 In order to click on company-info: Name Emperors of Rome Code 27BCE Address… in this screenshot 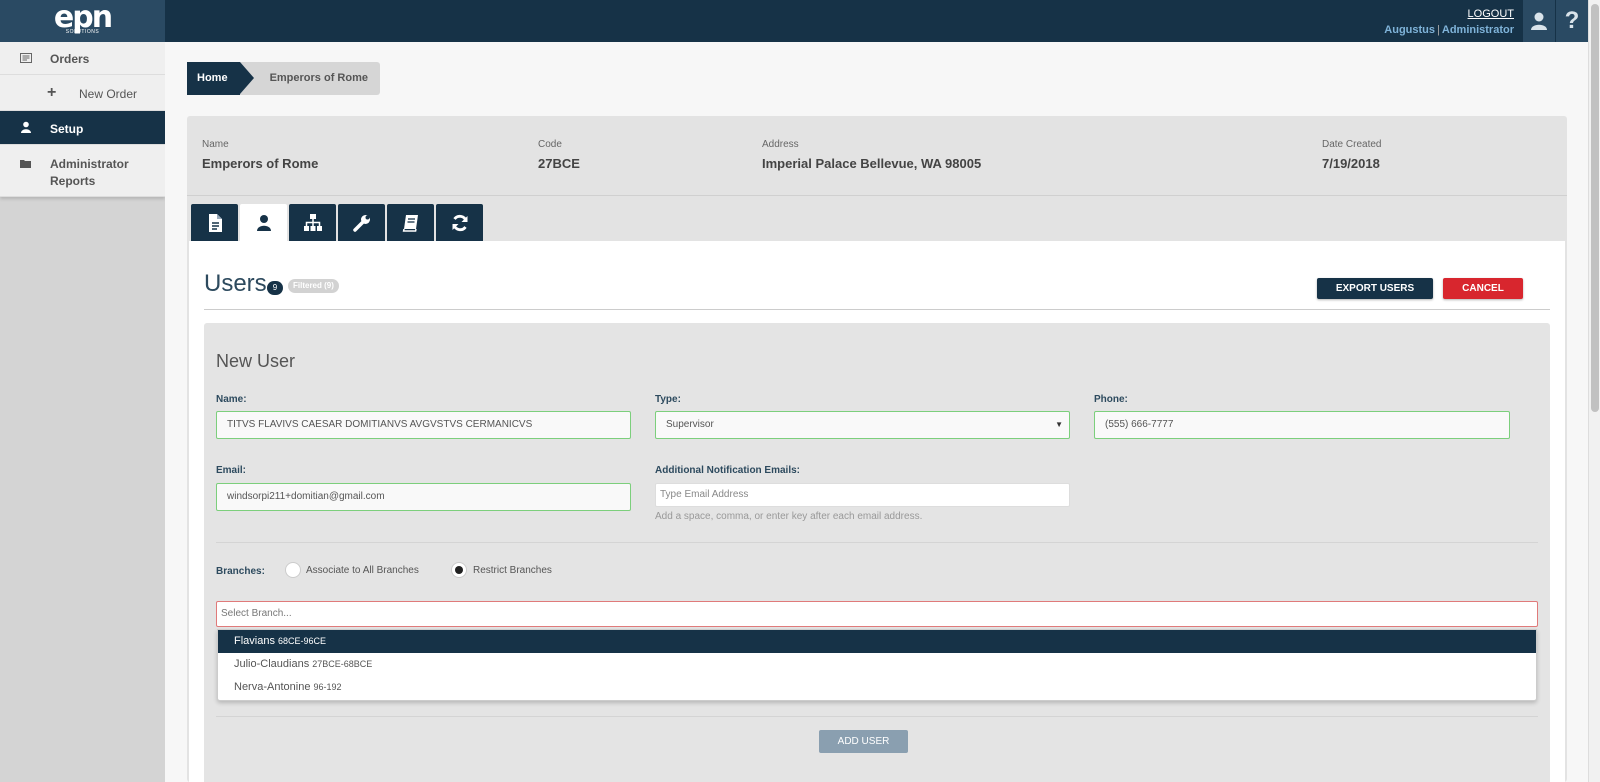, I will do `click(877, 156)`.